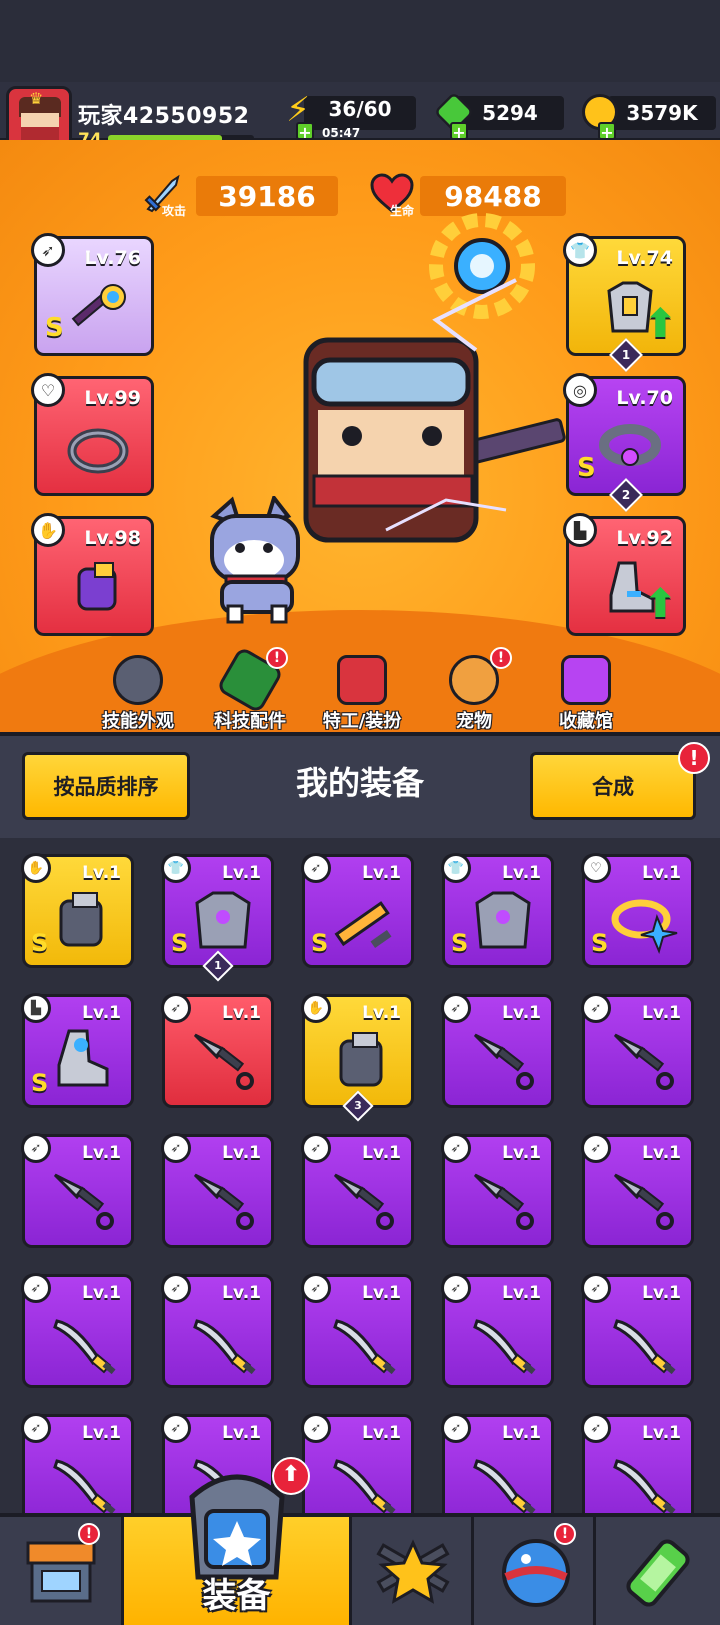 This screenshot has height=1625, width=720. Describe the element at coordinates (164, 116) in the screenshot. I see `player-name: 玩家42550952` at that location.